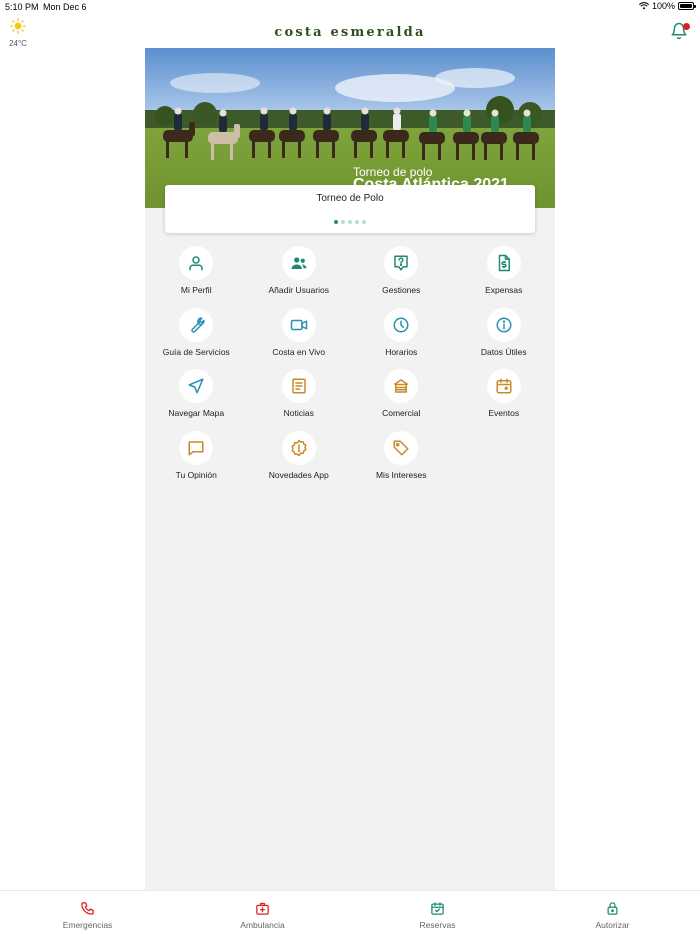 This screenshot has height=934, width=700. What do you see at coordinates (350, 128) in the screenshot?
I see `hero-banner: Torneo de polo Costa Atlántica 2021` at bounding box center [350, 128].